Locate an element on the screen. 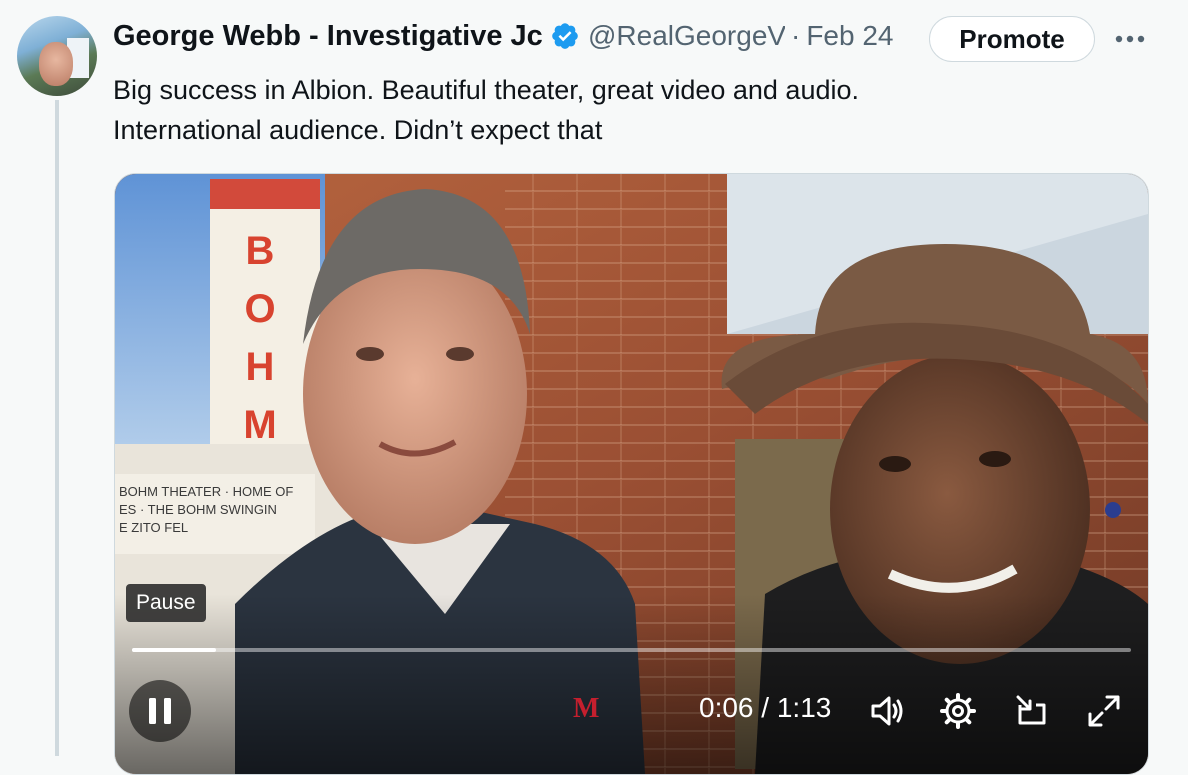  volume-icon is located at coordinates (887, 711).